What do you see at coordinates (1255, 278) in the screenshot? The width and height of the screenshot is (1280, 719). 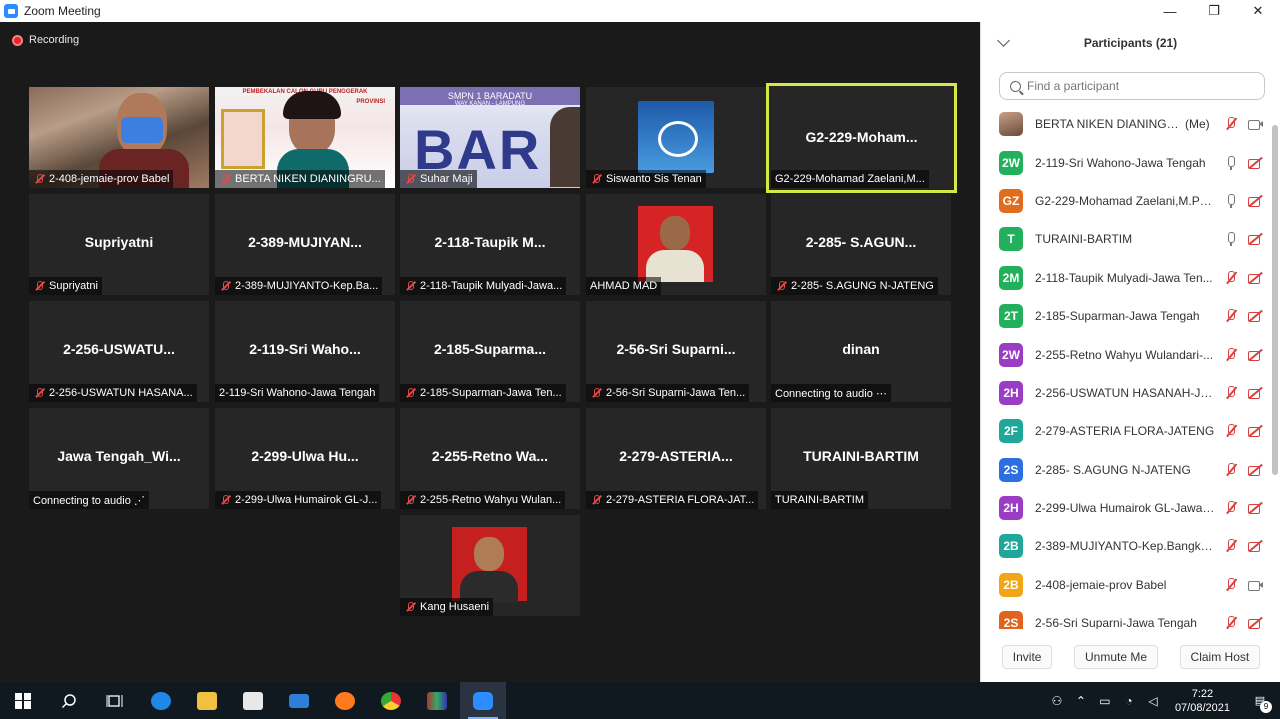 I see `camera-off-icon` at bounding box center [1255, 278].